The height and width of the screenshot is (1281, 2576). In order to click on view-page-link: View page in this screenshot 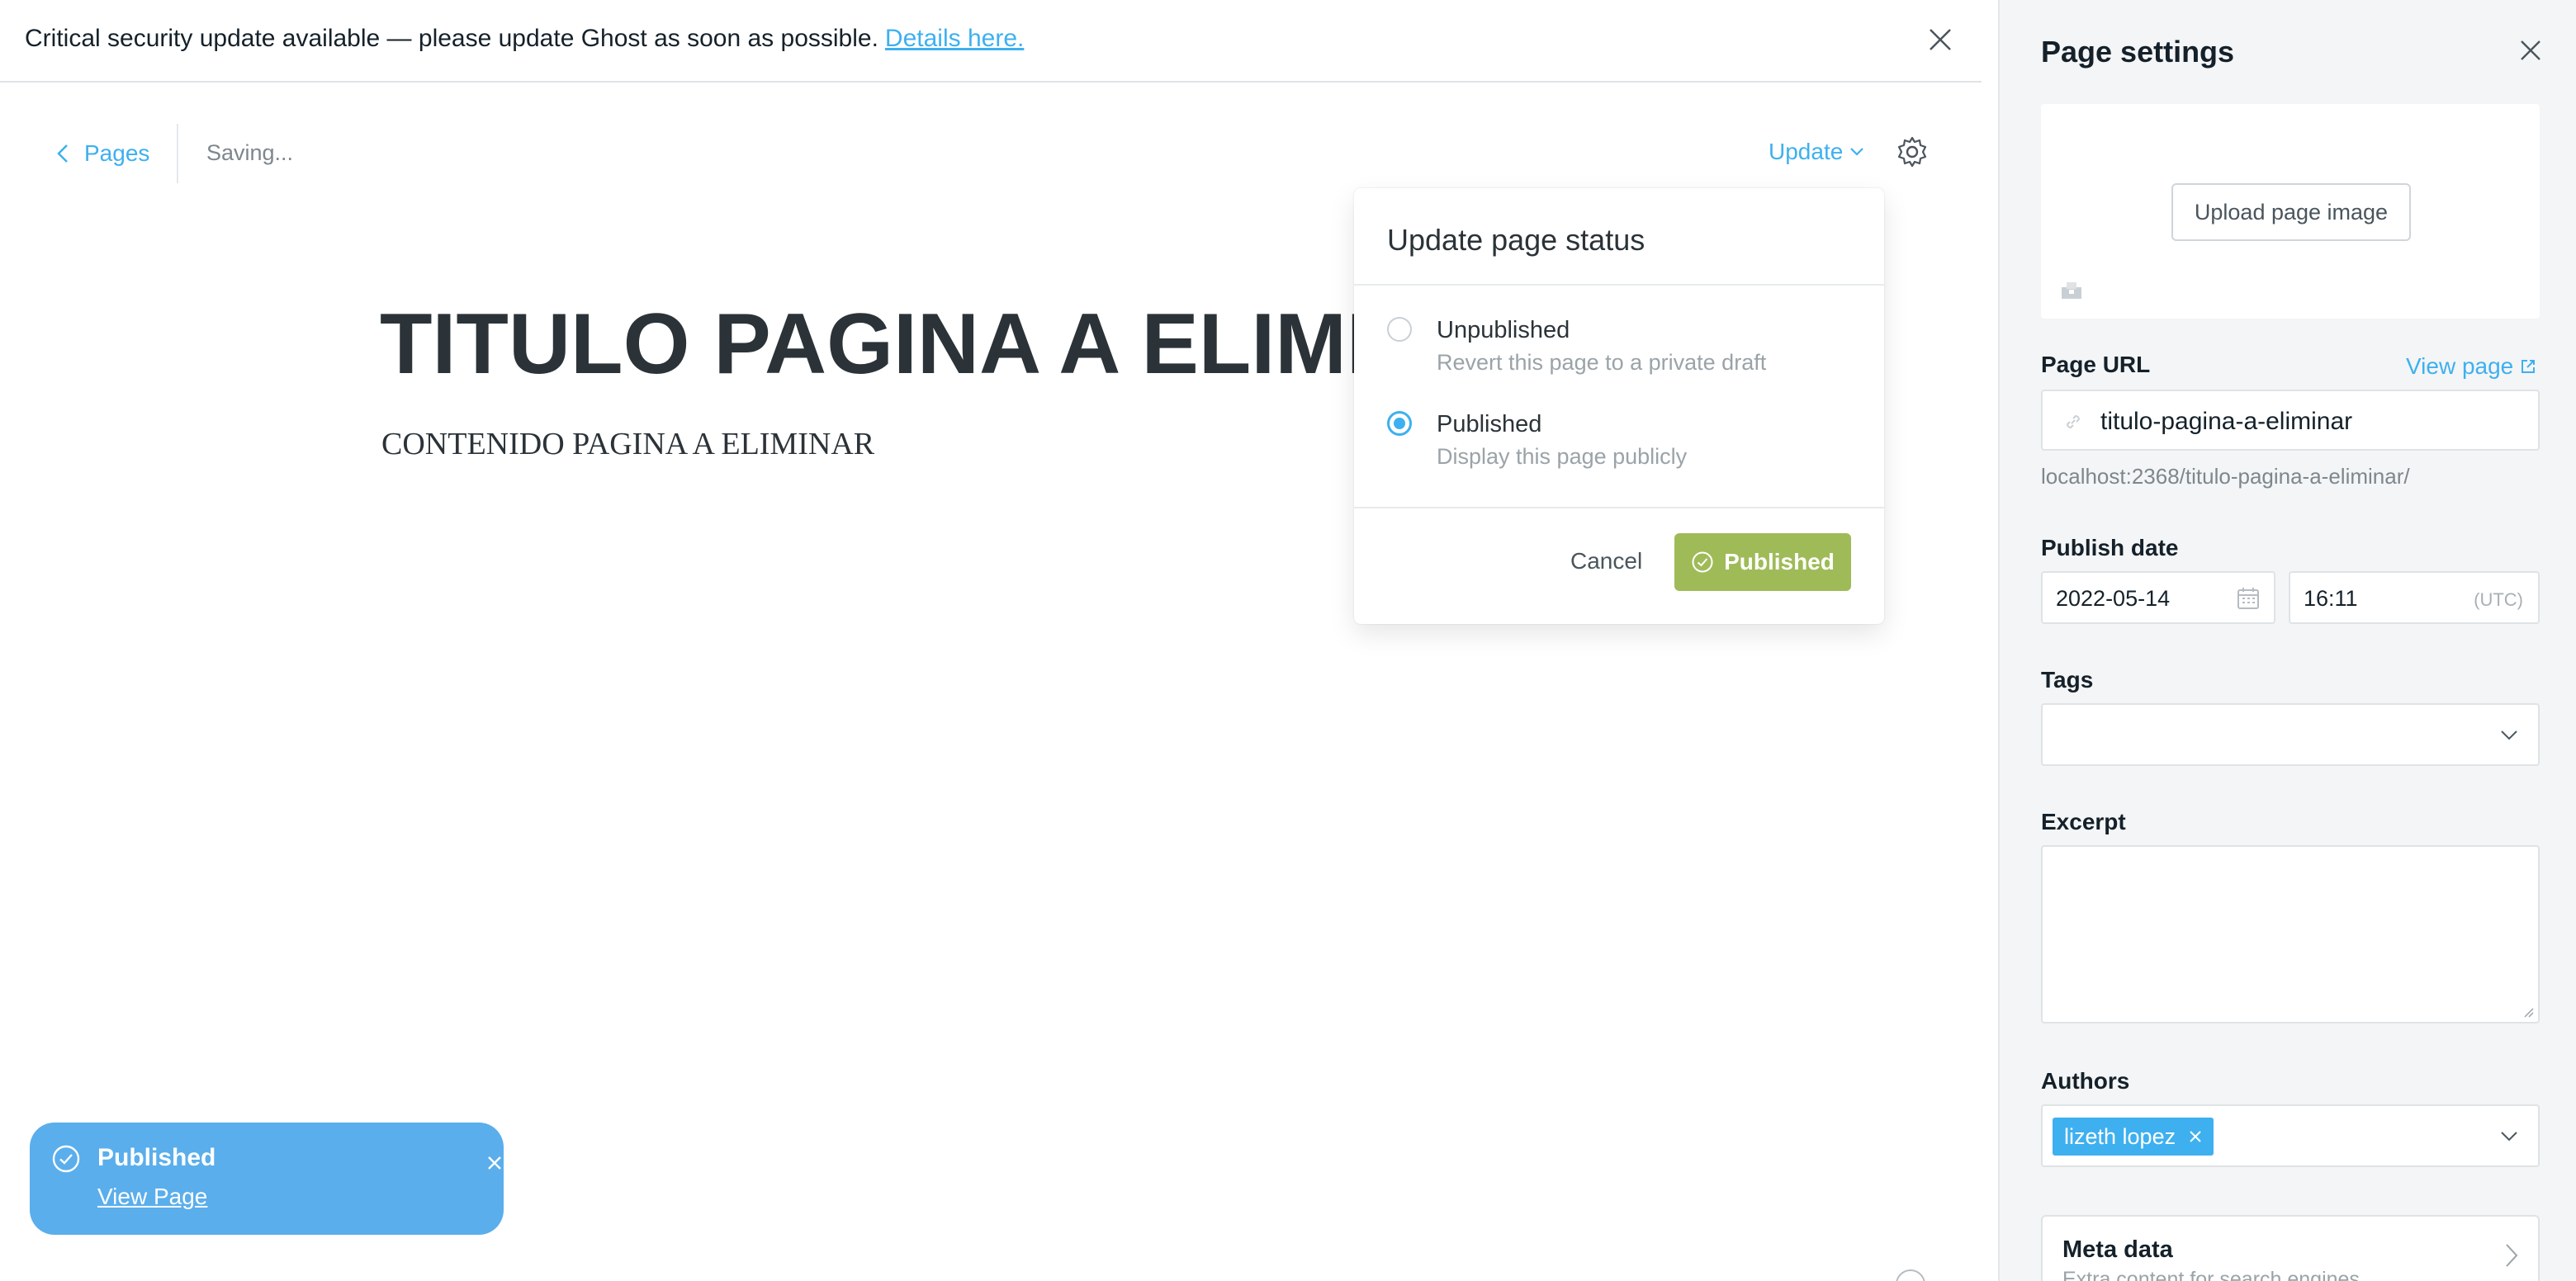, I will do `click(2471, 366)`.